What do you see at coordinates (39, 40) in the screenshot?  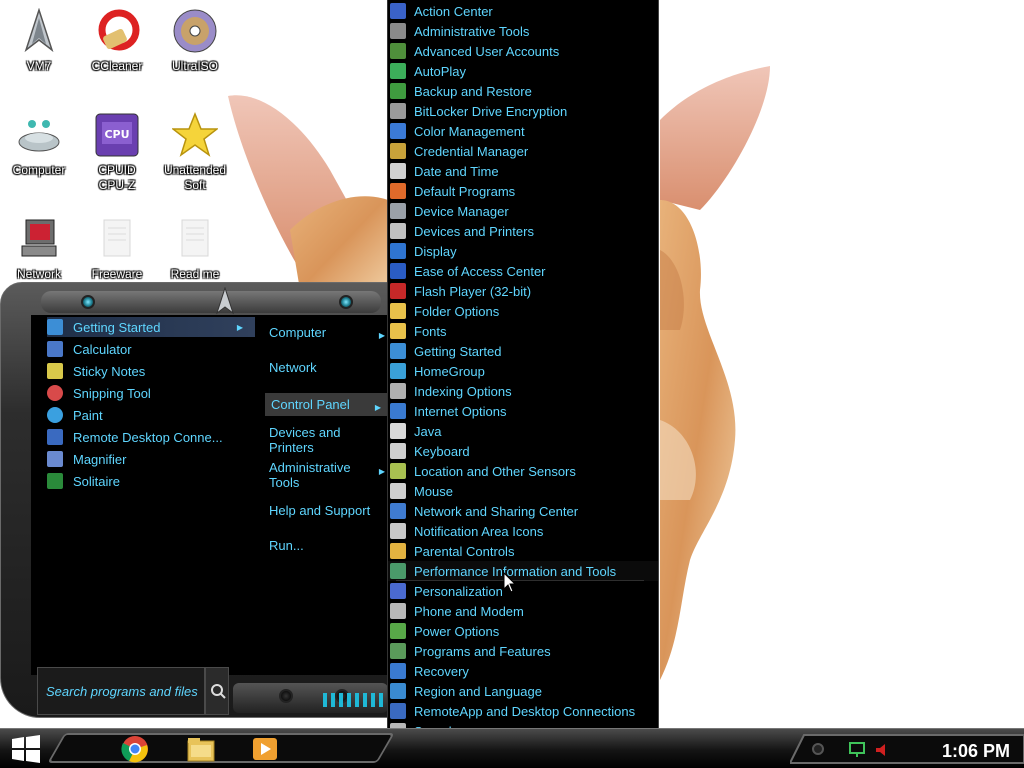 I see `desktop-icon-vm7: VM7` at bounding box center [39, 40].